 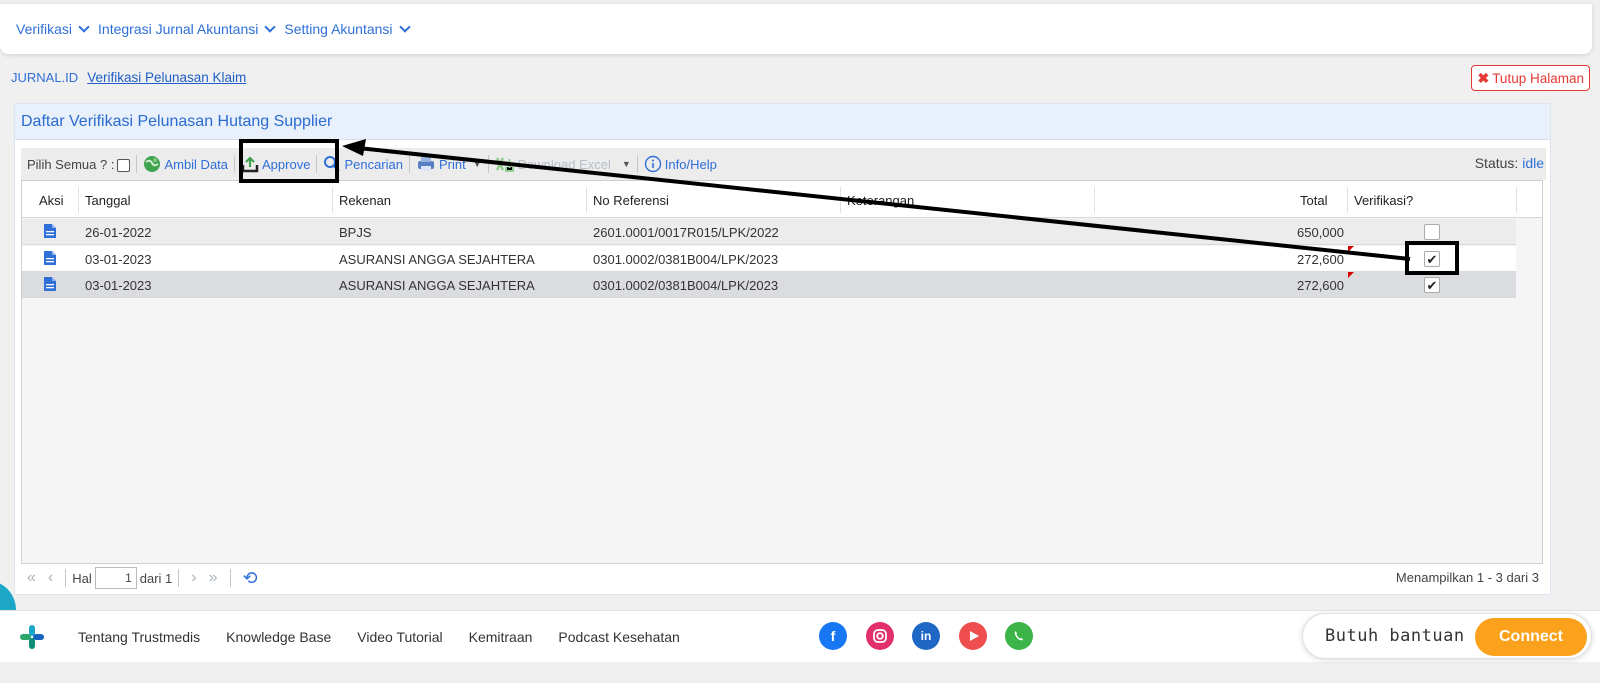 I want to click on footer-link-kemitraan: Kemitraan, so click(x=501, y=637).